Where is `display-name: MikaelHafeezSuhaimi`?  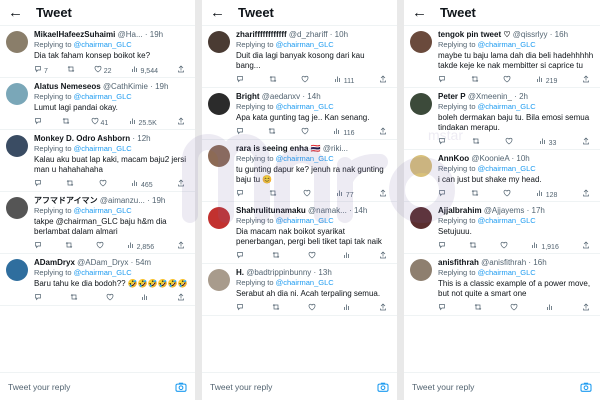 display-name: MikaelHafeezSuhaimi is located at coordinates (74, 34).